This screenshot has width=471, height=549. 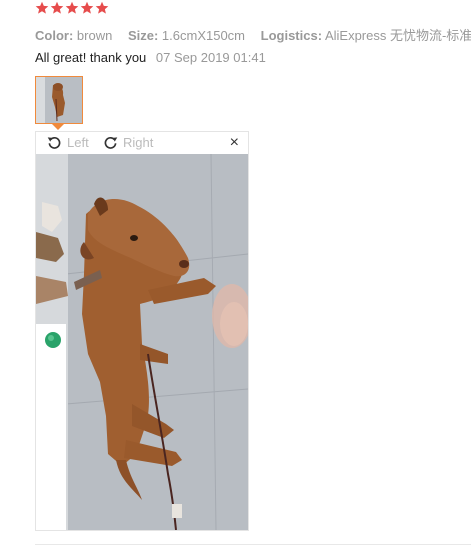 What do you see at coordinates (58, 127) in the screenshot?
I see `thumbnail-selected-indicator` at bounding box center [58, 127].